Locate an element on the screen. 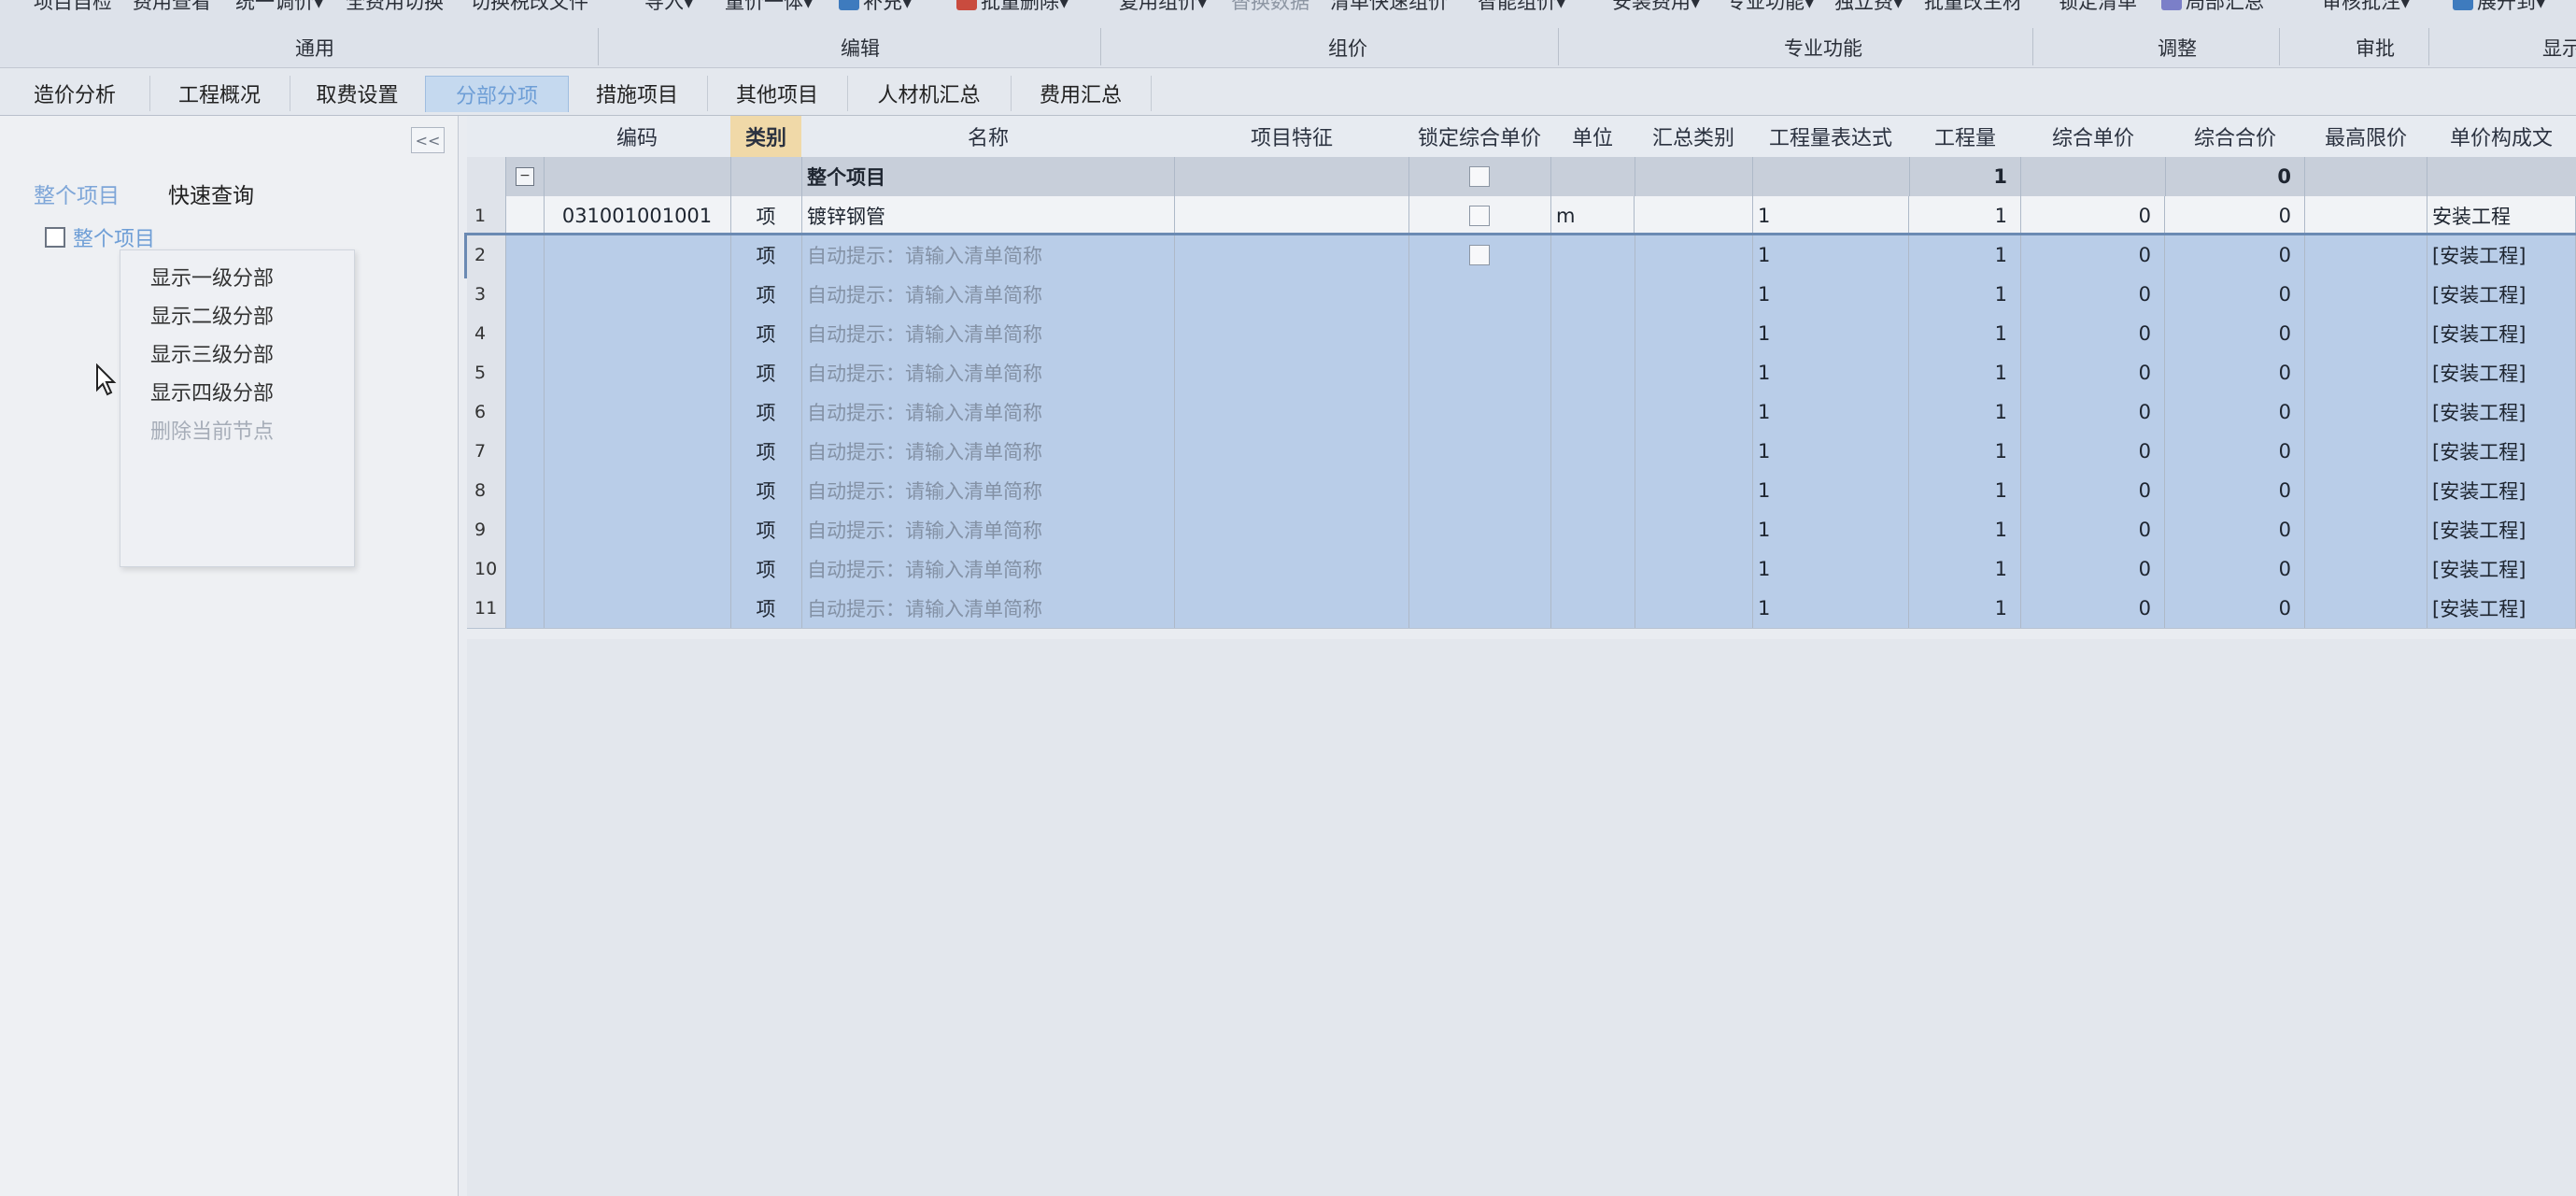 The width and height of the screenshot is (2576, 1196). context-menu-item: 显示一级分部 is located at coordinates (212, 277).